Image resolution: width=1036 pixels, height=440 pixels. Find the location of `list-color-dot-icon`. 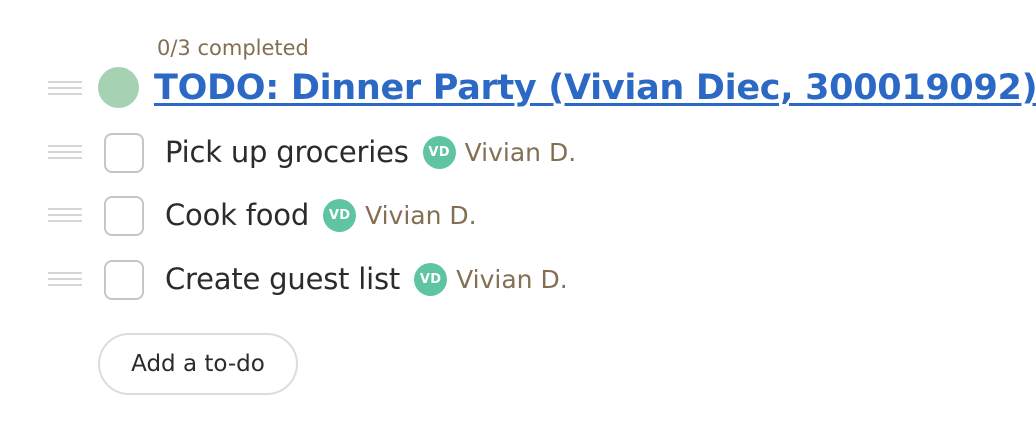

list-color-dot-icon is located at coordinates (118, 87).